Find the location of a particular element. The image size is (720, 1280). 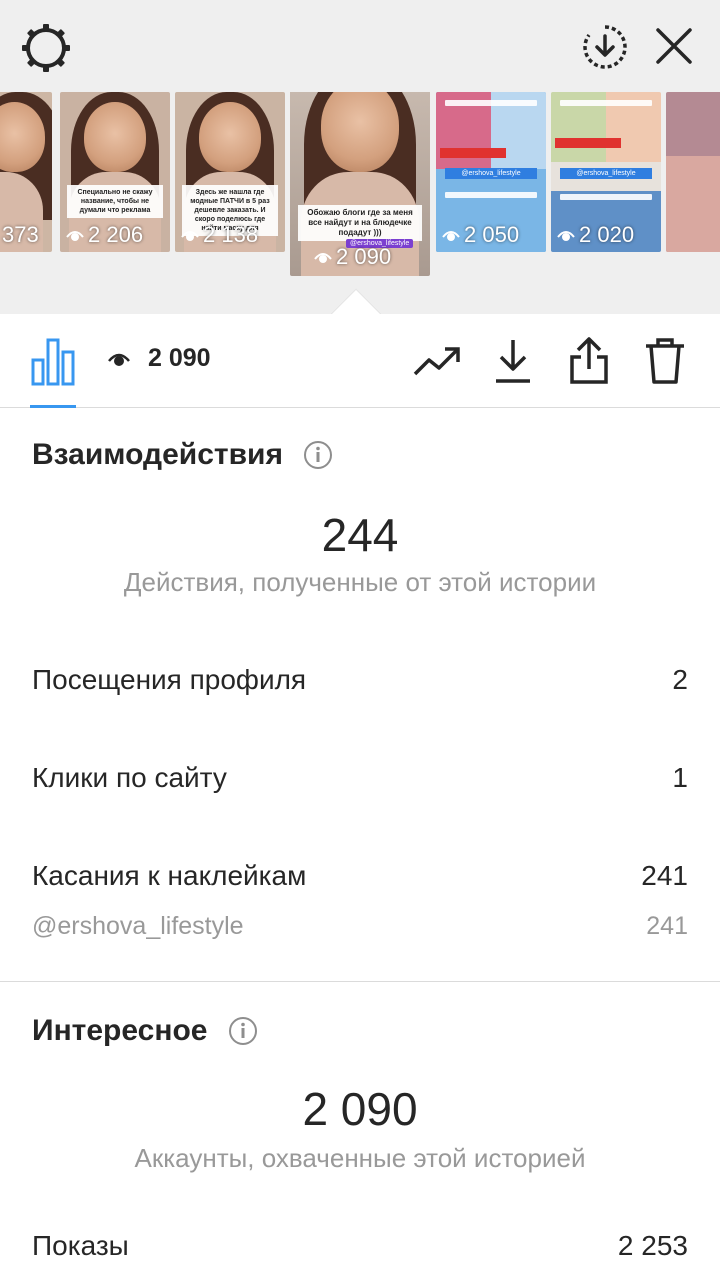

metric-label: Касания к наклейкам is located at coordinates (169, 875).